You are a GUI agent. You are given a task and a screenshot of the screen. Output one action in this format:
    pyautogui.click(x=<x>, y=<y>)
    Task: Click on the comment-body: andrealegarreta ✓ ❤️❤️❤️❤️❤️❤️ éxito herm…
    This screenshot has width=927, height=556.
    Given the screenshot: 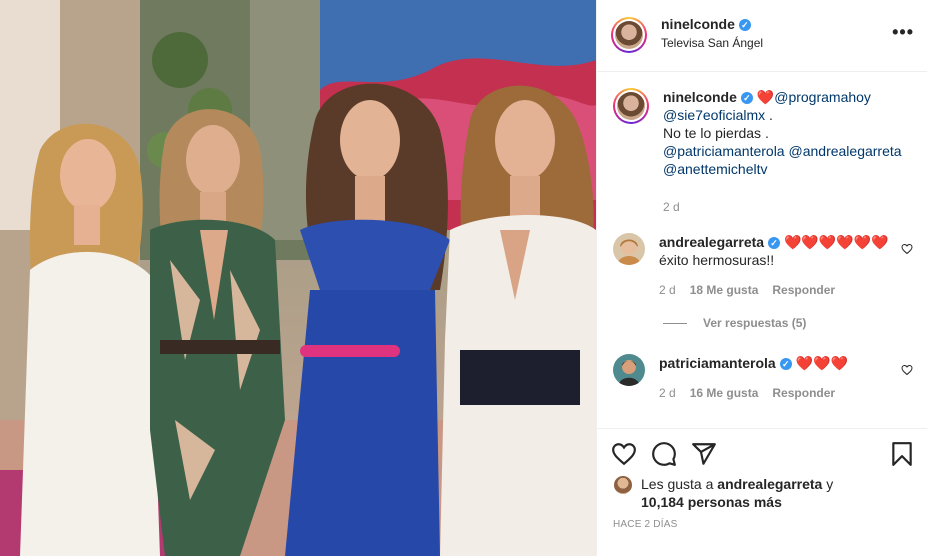 What is the action you would take?
    pyautogui.click(x=774, y=266)
    